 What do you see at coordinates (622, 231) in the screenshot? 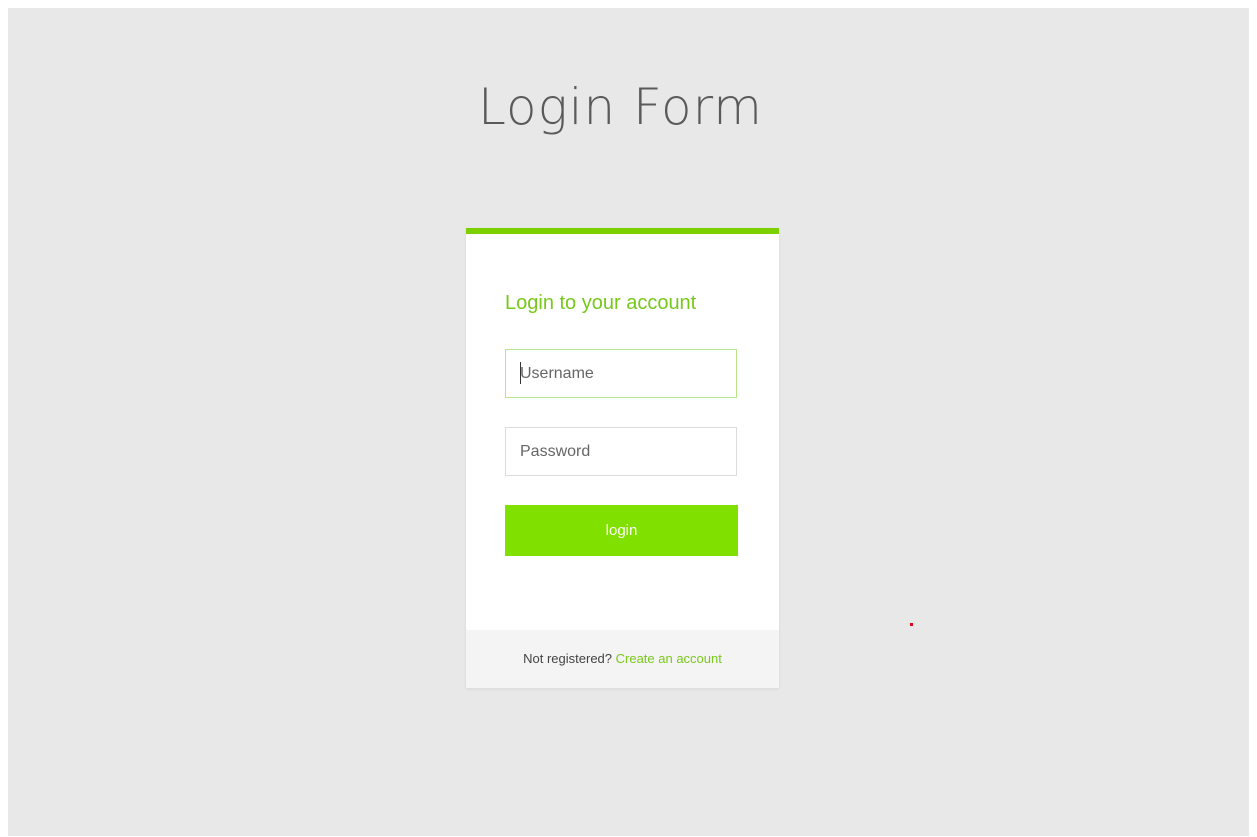
I see `card-accent-bar` at bounding box center [622, 231].